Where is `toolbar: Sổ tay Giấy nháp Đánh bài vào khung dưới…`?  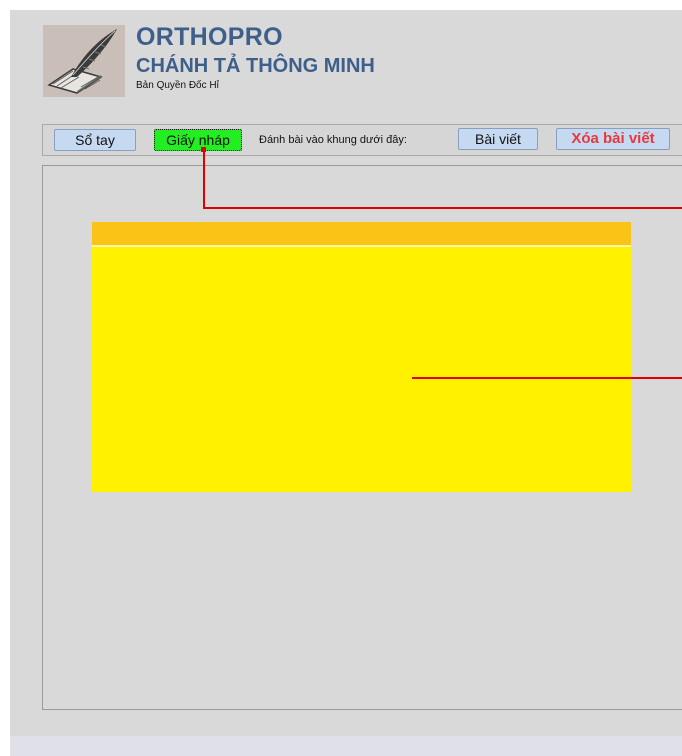 toolbar: Sổ tay Giấy nháp Đánh bài vào khung dưới… is located at coordinates (362, 140).